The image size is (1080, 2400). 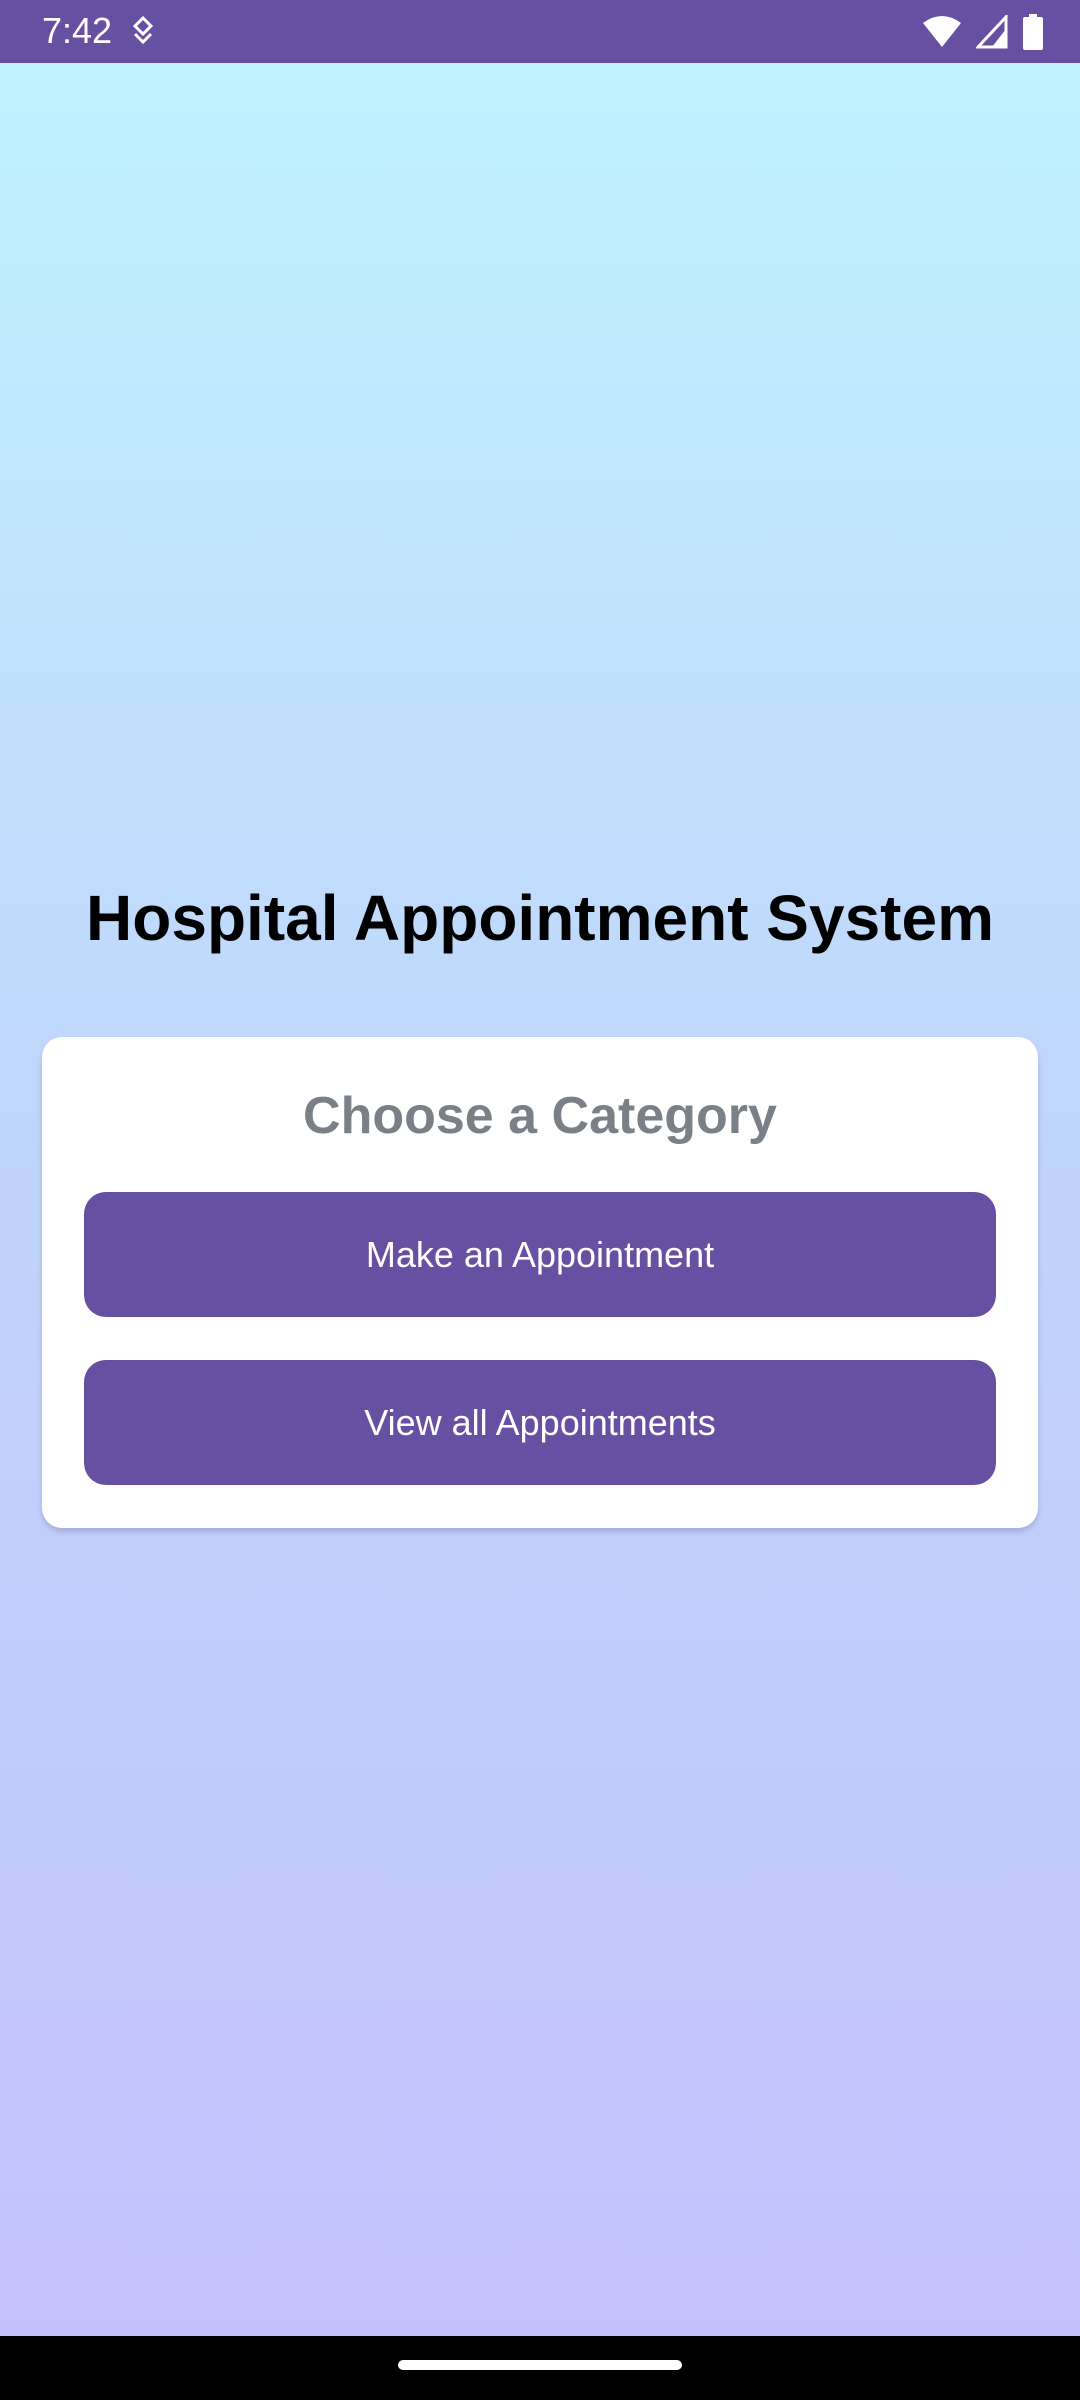 I want to click on signal-icon, so click(x=992, y=32).